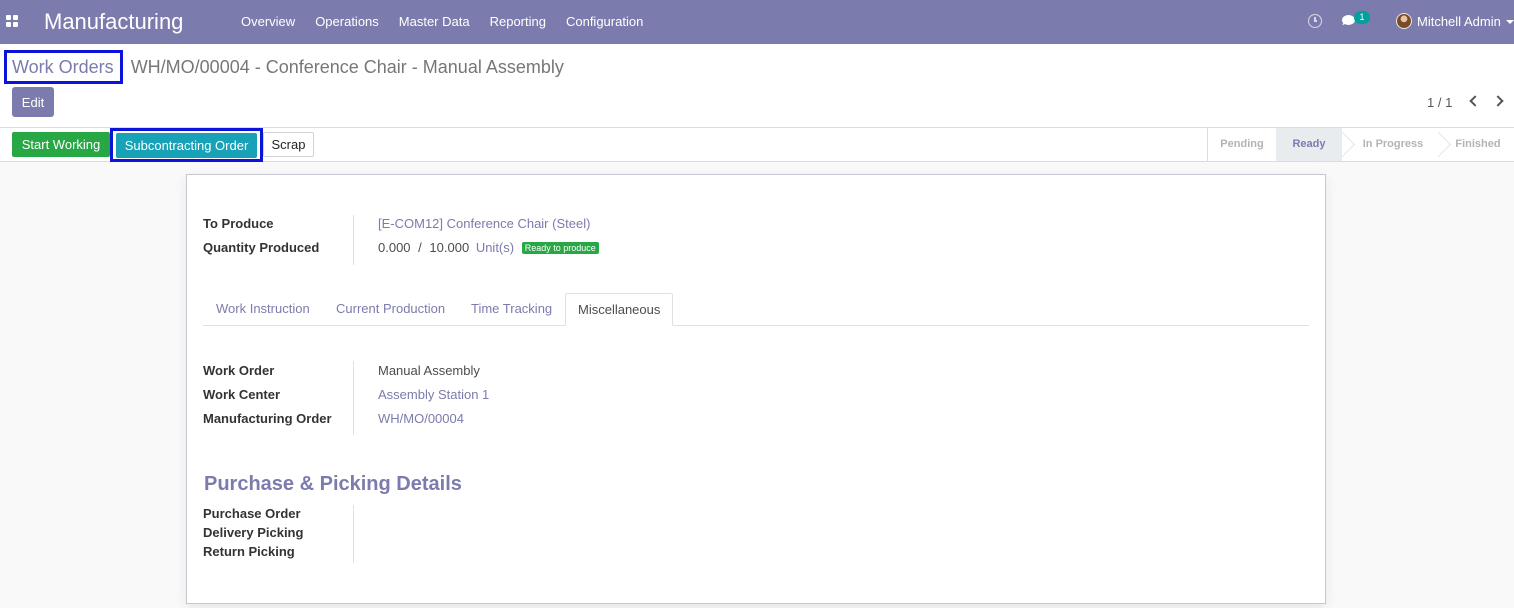  Describe the element at coordinates (603, 372) in the screenshot. I see `field-work-order: Work Order Manual Assembly` at that location.